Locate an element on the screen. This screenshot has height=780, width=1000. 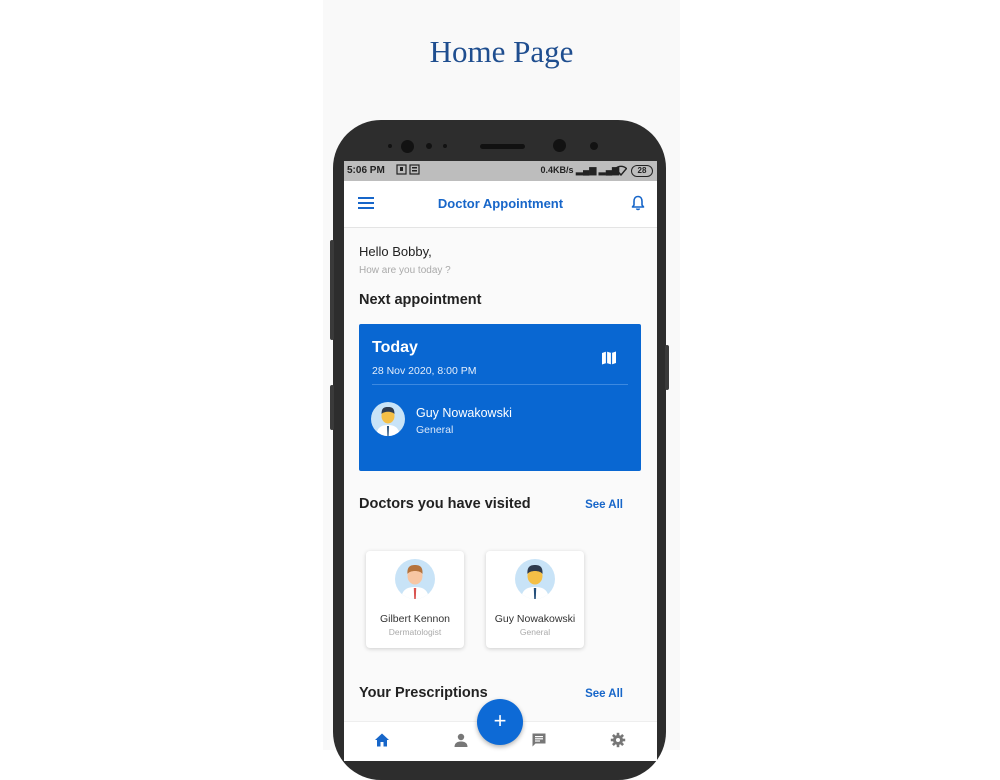
side-button is located at coordinates (332, 407).